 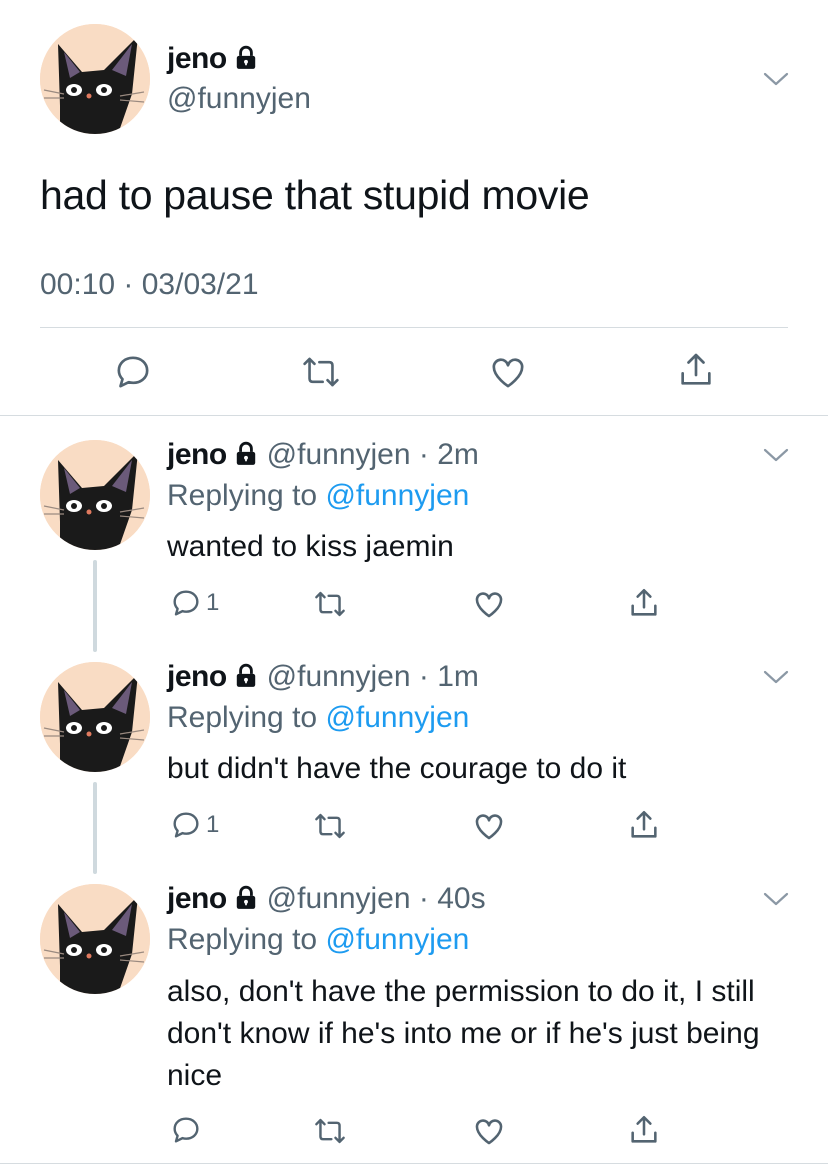 I want to click on tweet-text: wanted to kiss jaemin, so click(x=310, y=546).